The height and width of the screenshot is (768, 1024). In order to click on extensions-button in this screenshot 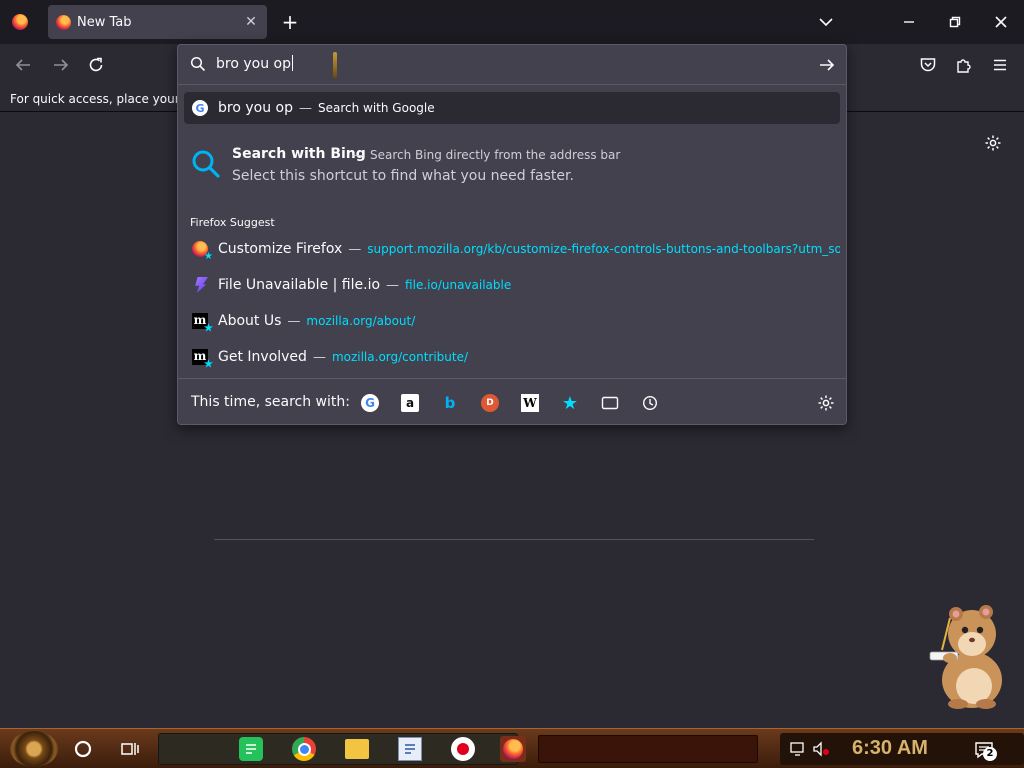, I will do `click(964, 65)`.